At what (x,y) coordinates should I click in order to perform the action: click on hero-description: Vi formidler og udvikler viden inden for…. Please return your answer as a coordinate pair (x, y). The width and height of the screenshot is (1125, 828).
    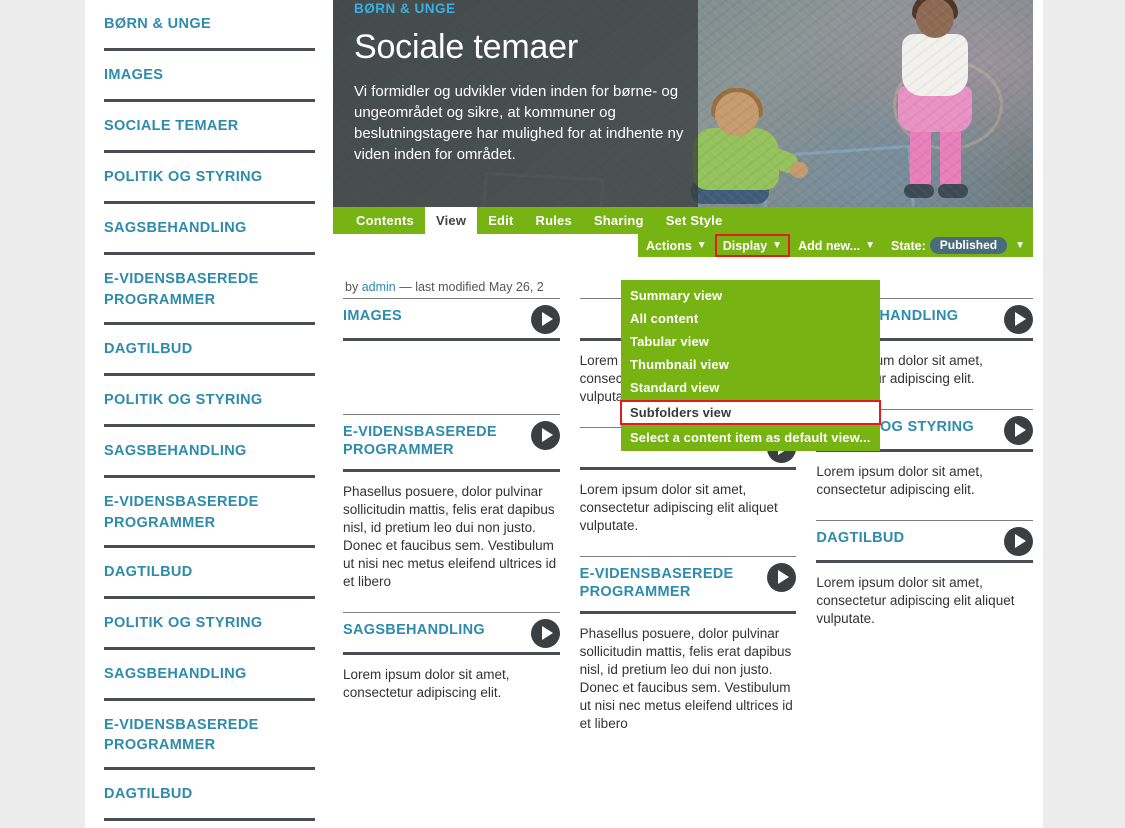
    Looking at the image, I should click on (519, 123).